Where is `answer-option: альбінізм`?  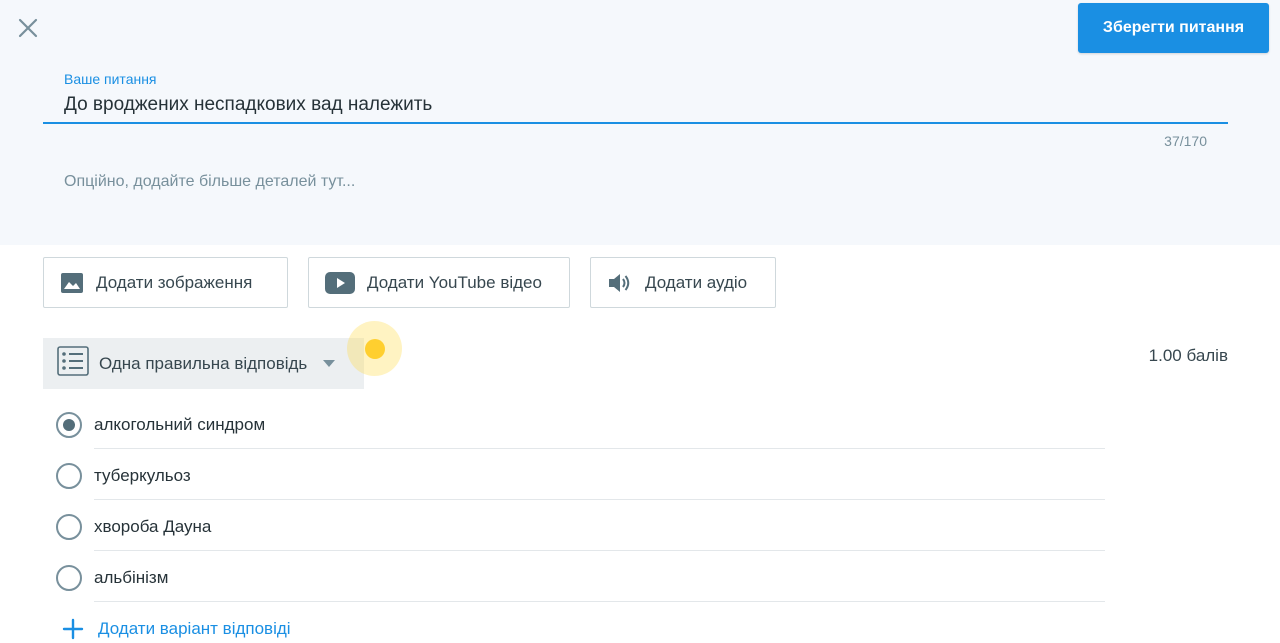 answer-option: альбінізм is located at coordinates (580, 580).